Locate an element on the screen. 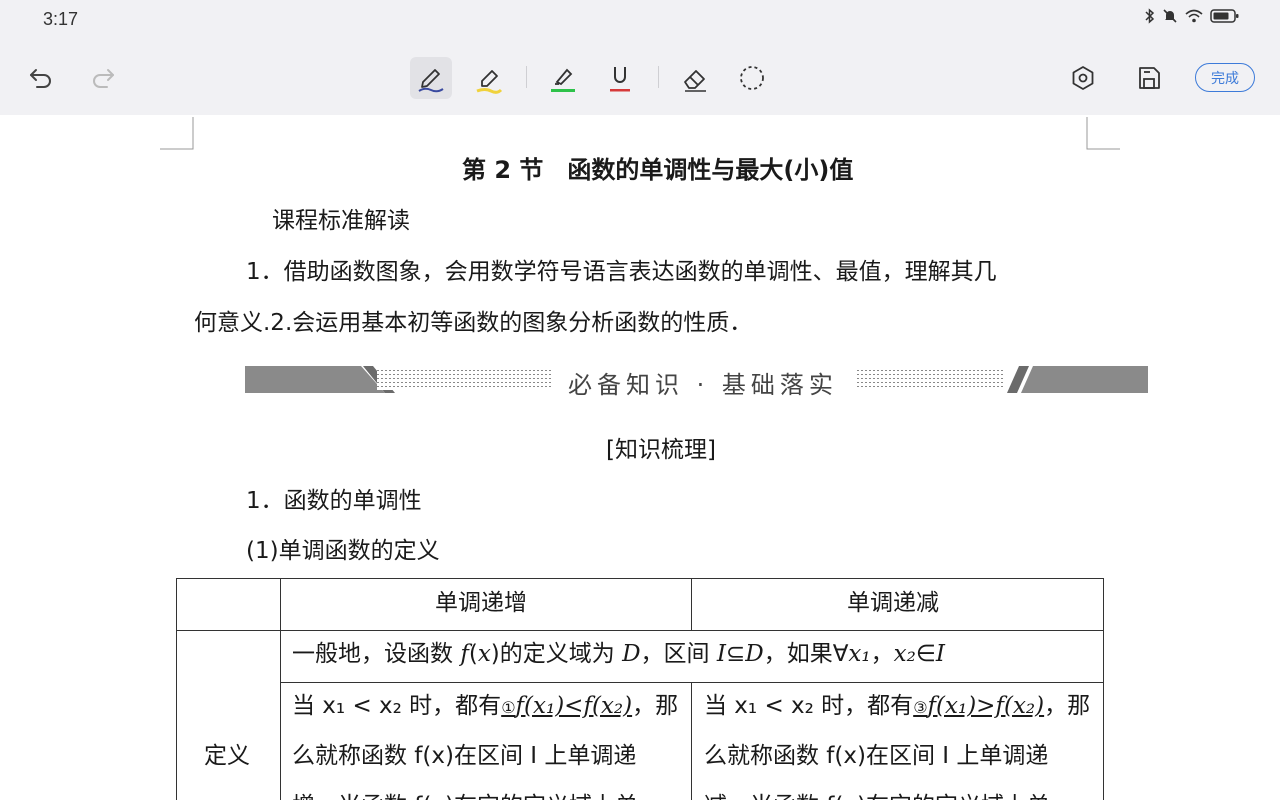 Image resolution: width=1280 pixels, height=800 pixels. answer-blank-1: ①f(x₁)<f(x₂) is located at coordinates (566, 706).